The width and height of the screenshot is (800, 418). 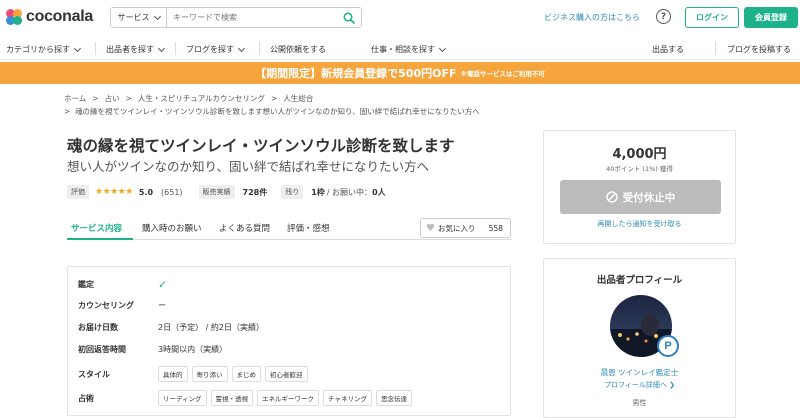 What do you see at coordinates (209, 374) in the screenshot?
I see `style-chip: 寄り添い` at bounding box center [209, 374].